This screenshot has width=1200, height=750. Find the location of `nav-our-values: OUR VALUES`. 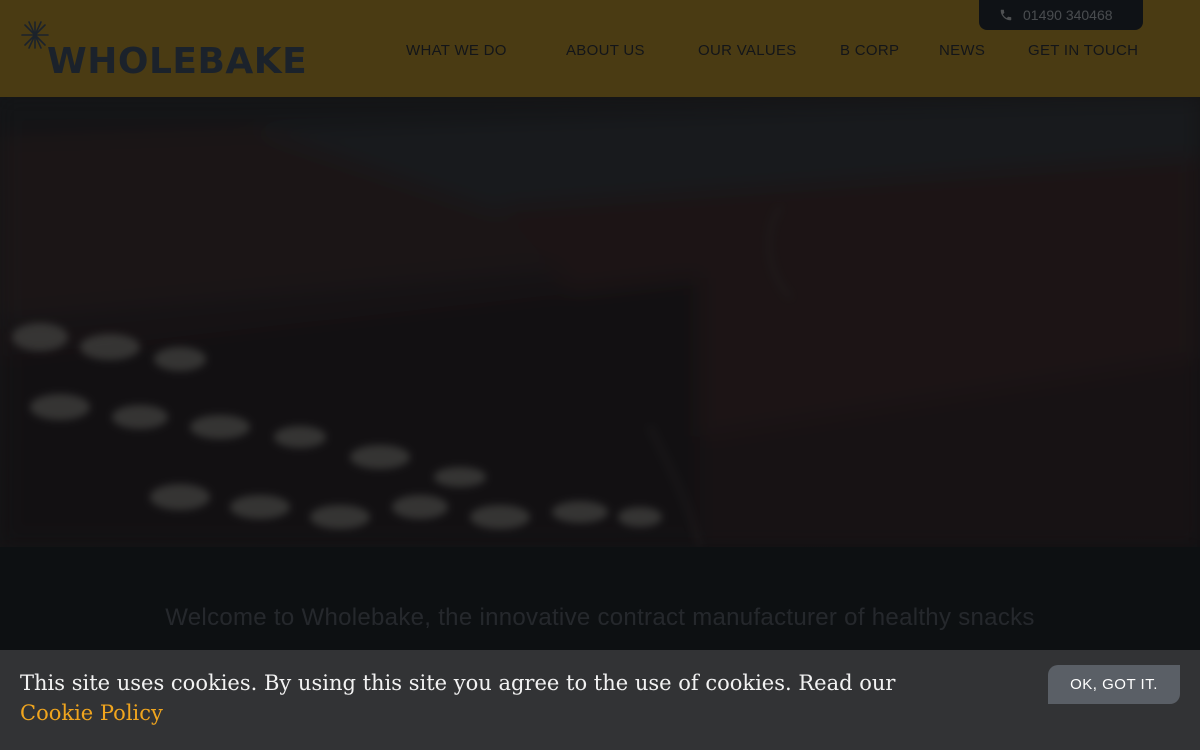

nav-our-values: OUR VALUES is located at coordinates (747, 50).